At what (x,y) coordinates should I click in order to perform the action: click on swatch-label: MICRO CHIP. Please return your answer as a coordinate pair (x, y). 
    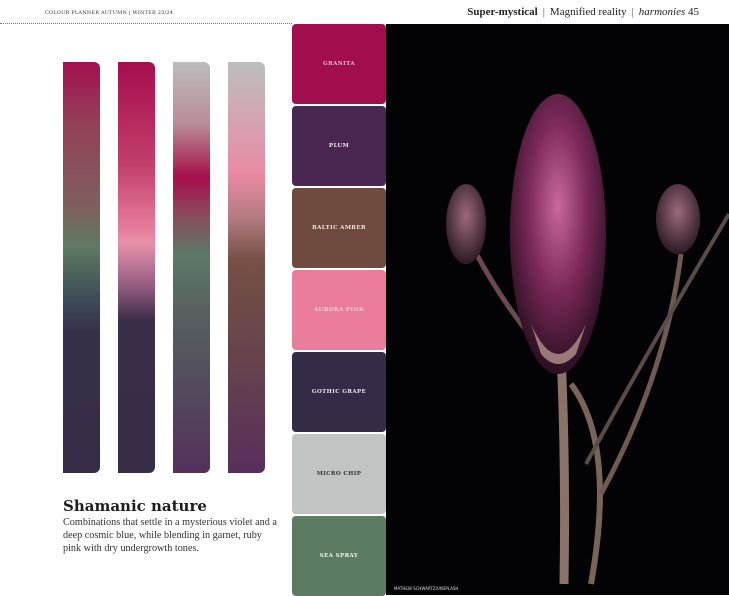
    Looking at the image, I should click on (339, 474).